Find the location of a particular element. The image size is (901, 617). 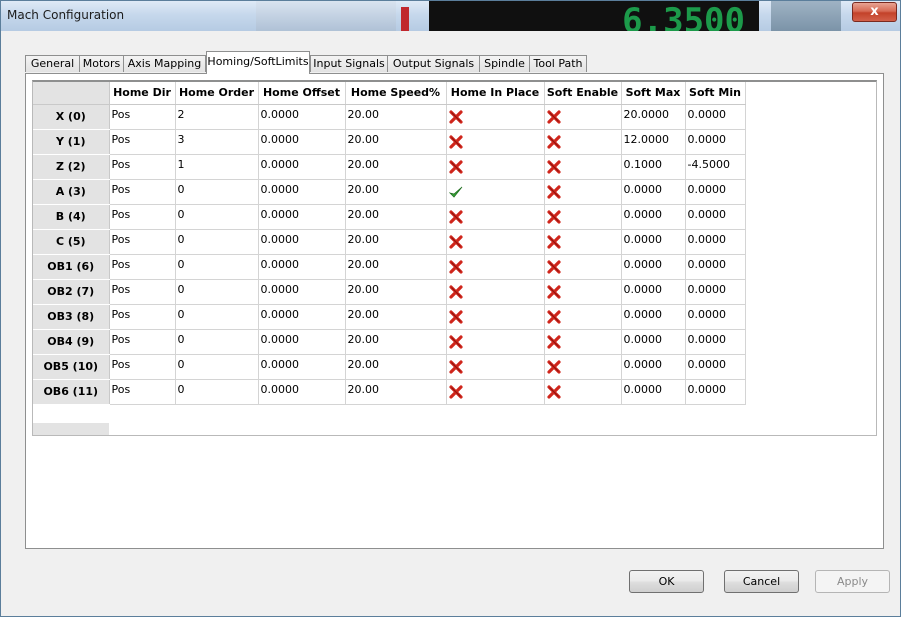

column-header: Home Speed% is located at coordinates (396, 93).